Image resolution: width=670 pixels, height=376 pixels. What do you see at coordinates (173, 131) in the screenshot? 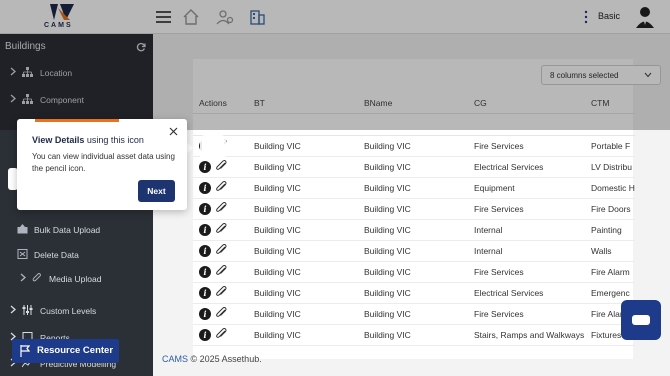
I see `close-icon` at bounding box center [173, 131].